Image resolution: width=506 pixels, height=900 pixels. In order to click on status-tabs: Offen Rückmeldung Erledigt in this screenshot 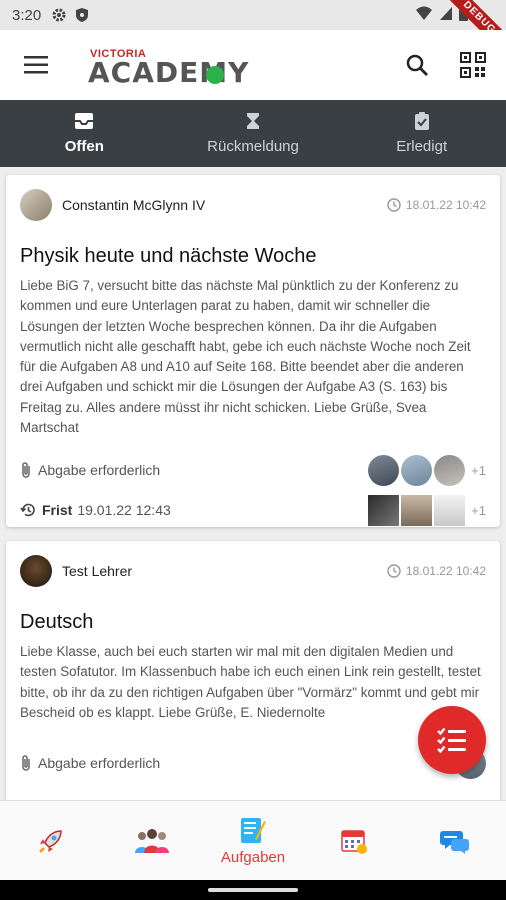, I will do `click(253, 133)`.